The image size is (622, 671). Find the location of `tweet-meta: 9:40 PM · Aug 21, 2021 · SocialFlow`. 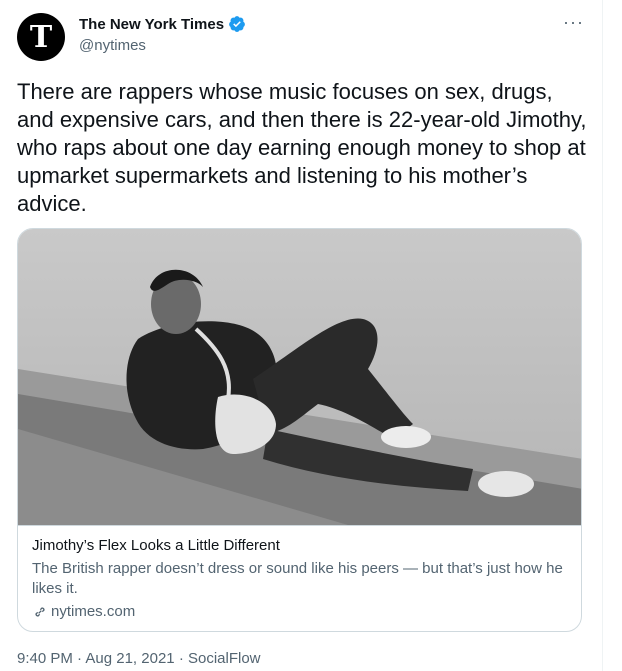

tweet-meta: 9:40 PM · Aug 21, 2021 · SocialFlow is located at coordinates (139, 658).